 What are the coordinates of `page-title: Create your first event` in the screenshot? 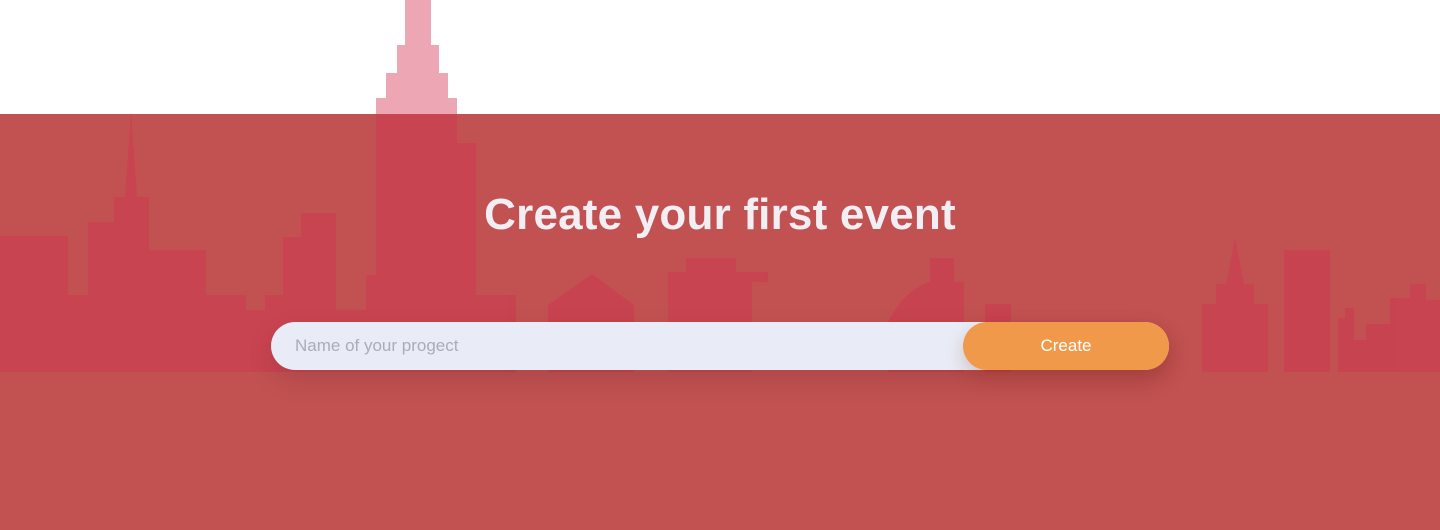 It's located at (720, 214).